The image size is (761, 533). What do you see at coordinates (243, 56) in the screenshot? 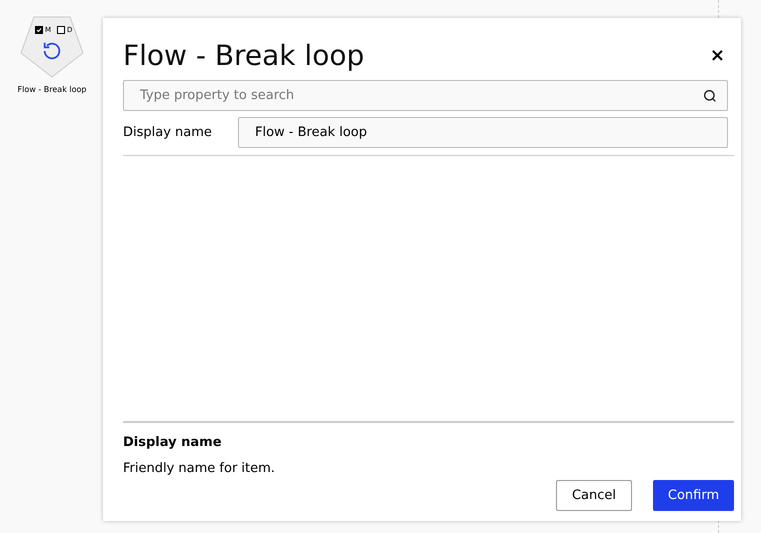
I see `dialog-title: Flow - Break loop` at bounding box center [243, 56].